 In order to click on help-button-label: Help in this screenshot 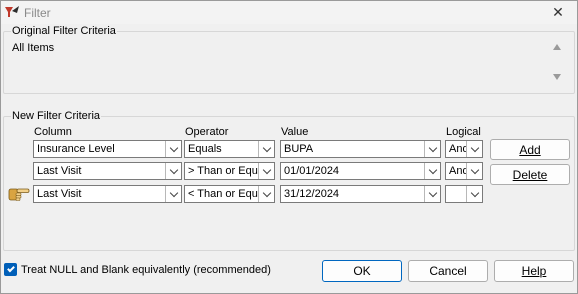, I will do `click(534, 271)`.